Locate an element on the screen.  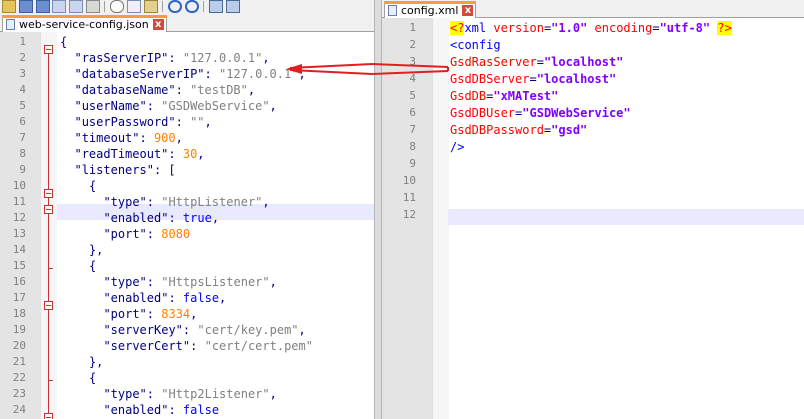
code-token: "utf-8" is located at coordinates (685, 28).